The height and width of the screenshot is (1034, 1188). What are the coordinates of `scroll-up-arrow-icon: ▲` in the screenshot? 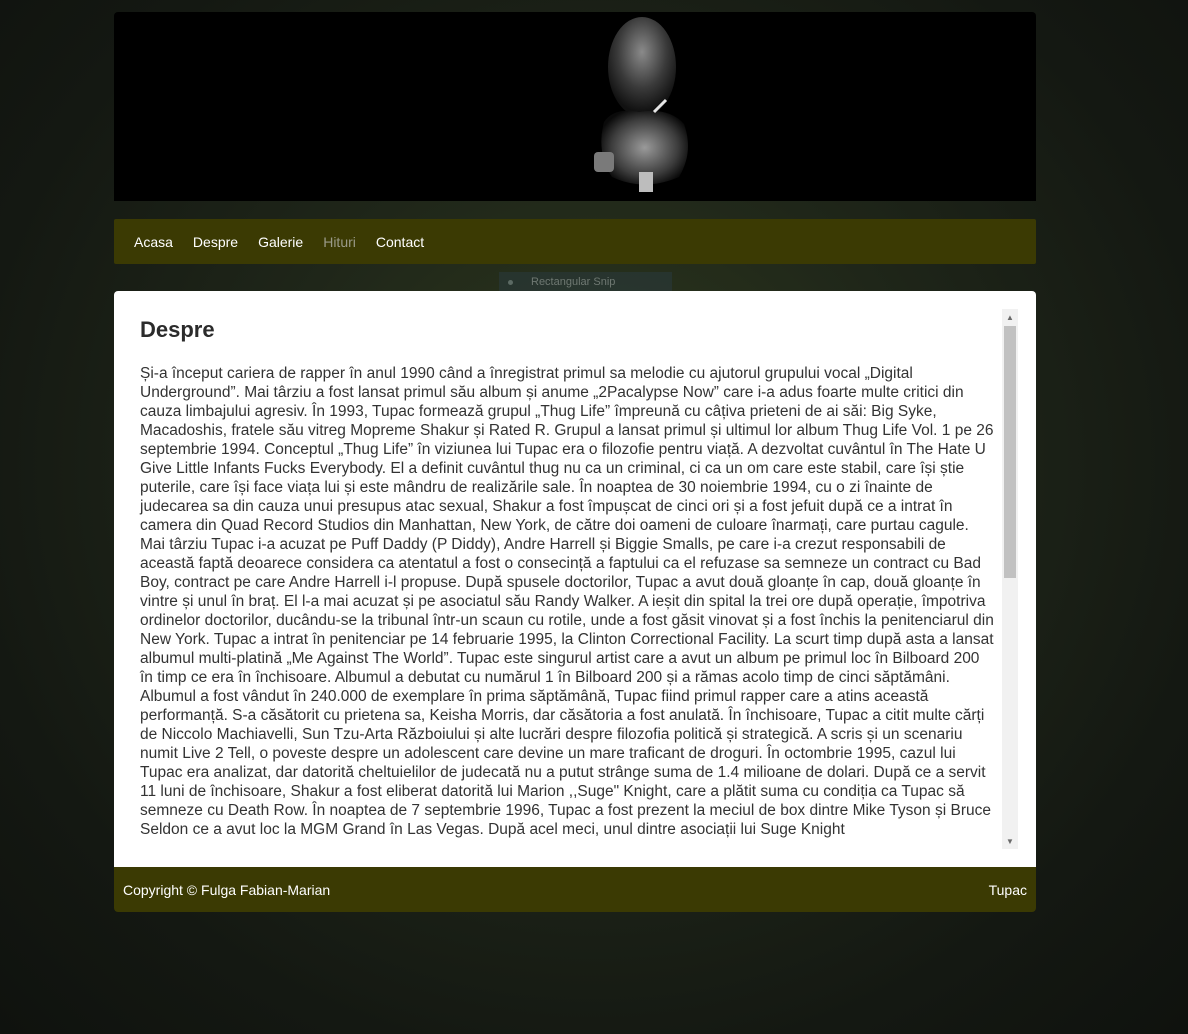 It's located at (1010, 317).